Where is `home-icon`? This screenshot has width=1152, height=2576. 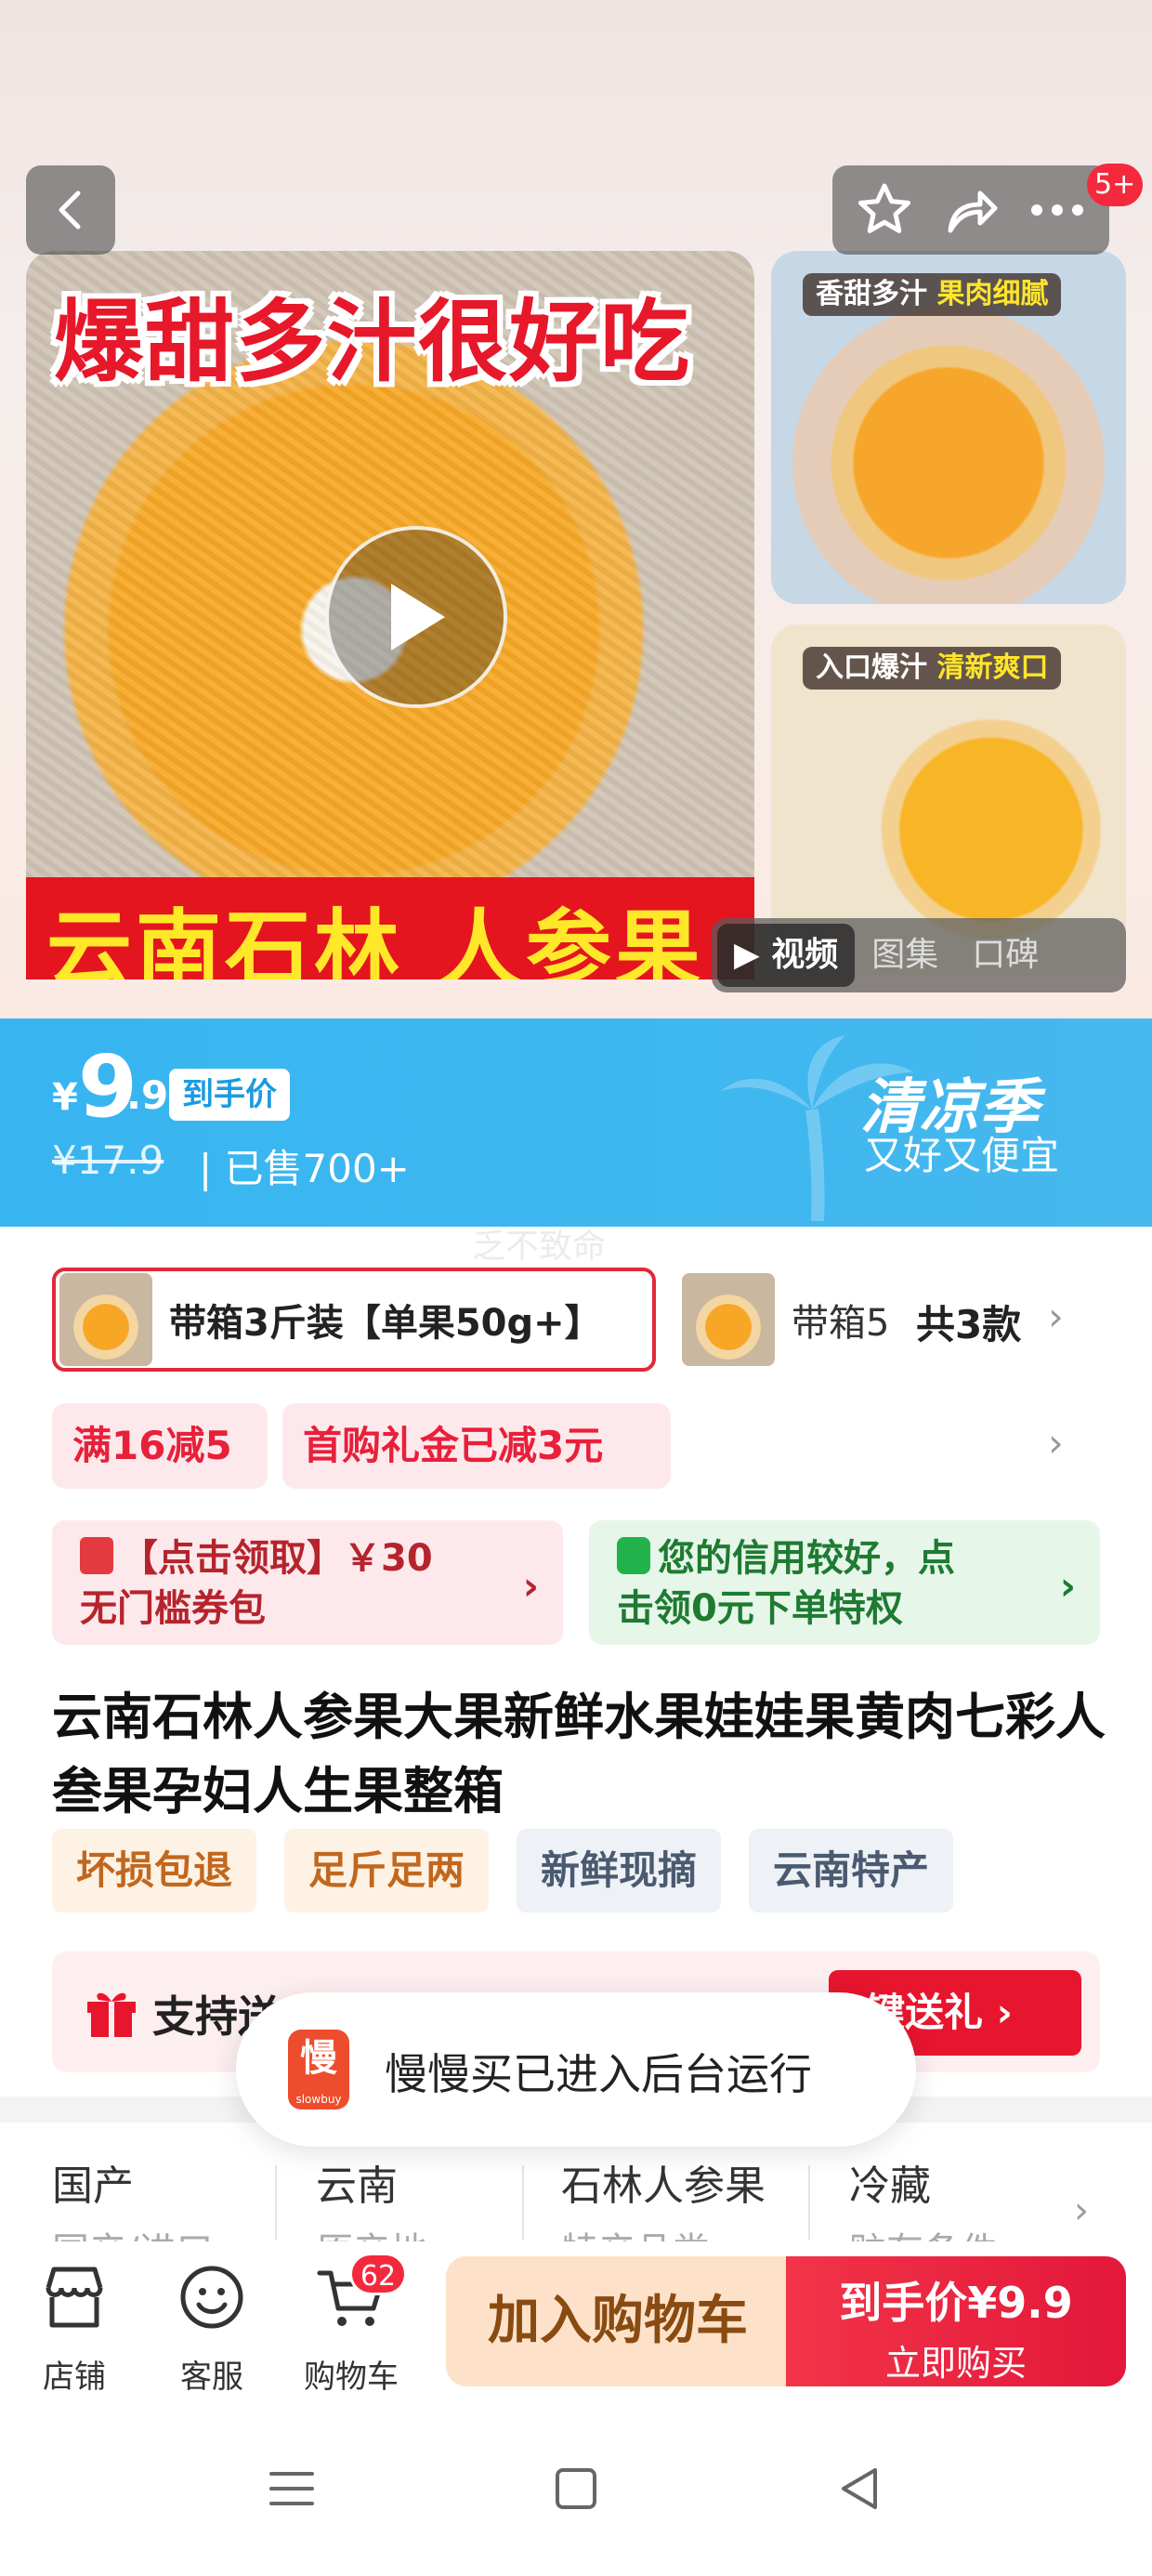 home-icon is located at coordinates (576, 2489).